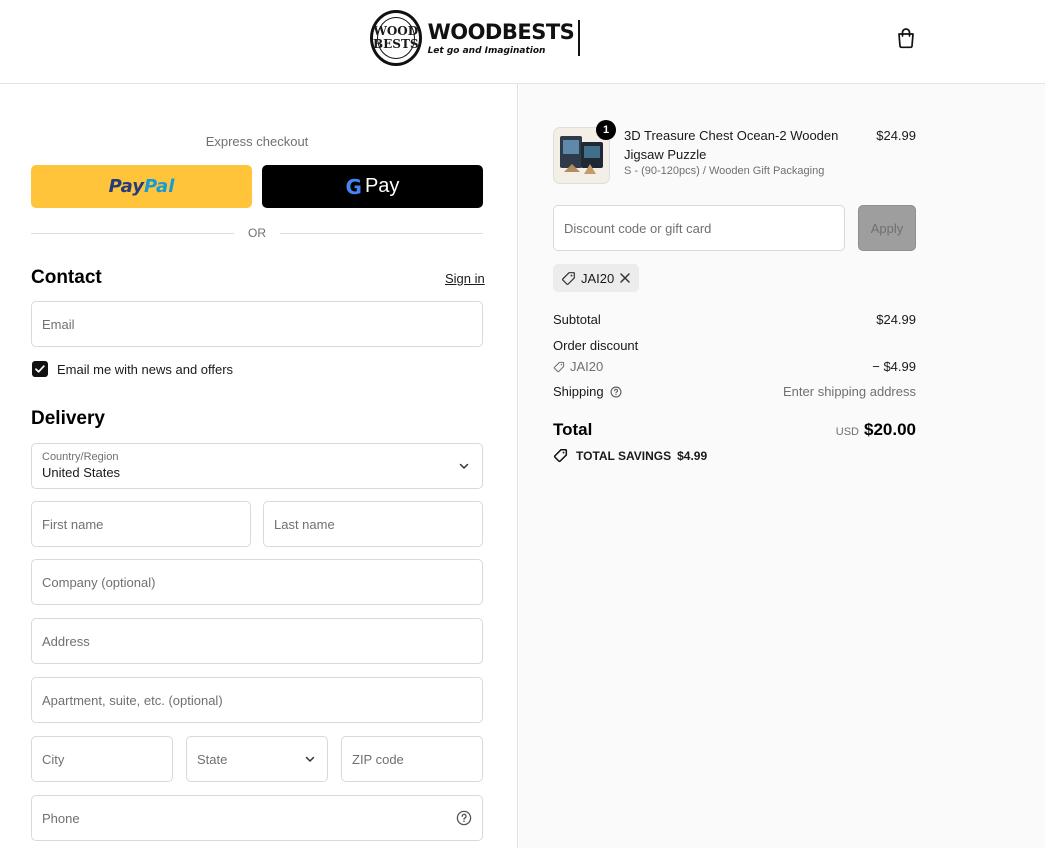  What do you see at coordinates (73, 524) in the screenshot?
I see `first-name-placeholder: First name` at bounding box center [73, 524].